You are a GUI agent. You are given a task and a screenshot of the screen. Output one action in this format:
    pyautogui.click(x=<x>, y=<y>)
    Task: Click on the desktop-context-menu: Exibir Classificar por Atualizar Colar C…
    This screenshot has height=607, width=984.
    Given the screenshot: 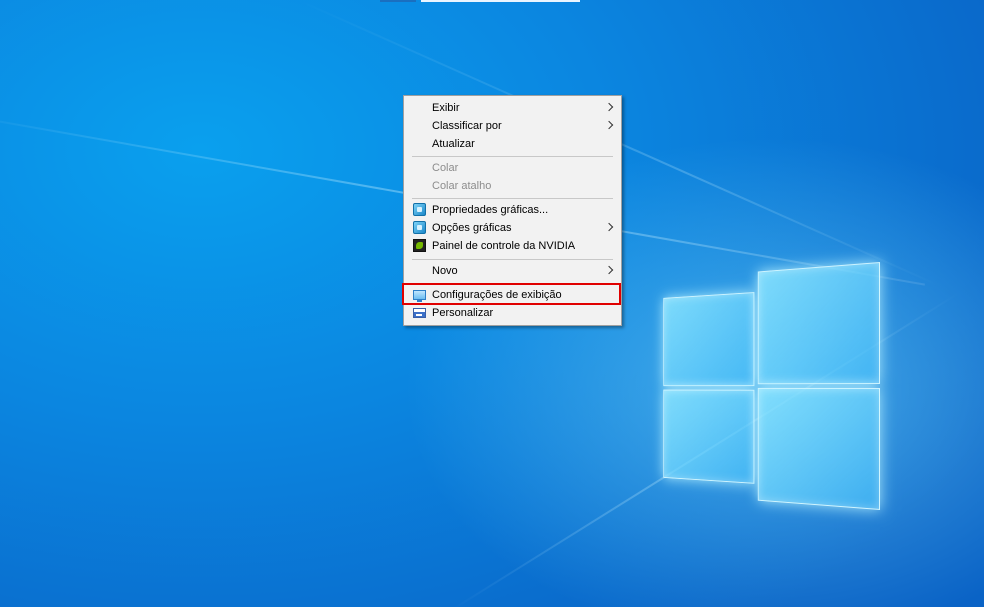 What is the action you would take?
    pyautogui.click(x=512, y=210)
    